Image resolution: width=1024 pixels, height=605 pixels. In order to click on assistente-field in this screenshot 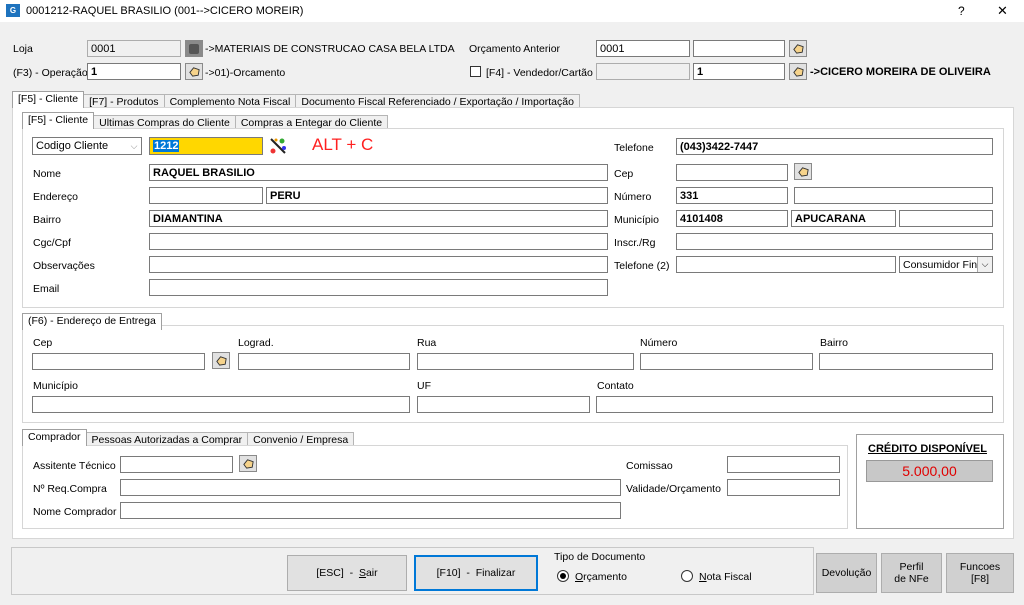, I will do `click(176, 464)`.